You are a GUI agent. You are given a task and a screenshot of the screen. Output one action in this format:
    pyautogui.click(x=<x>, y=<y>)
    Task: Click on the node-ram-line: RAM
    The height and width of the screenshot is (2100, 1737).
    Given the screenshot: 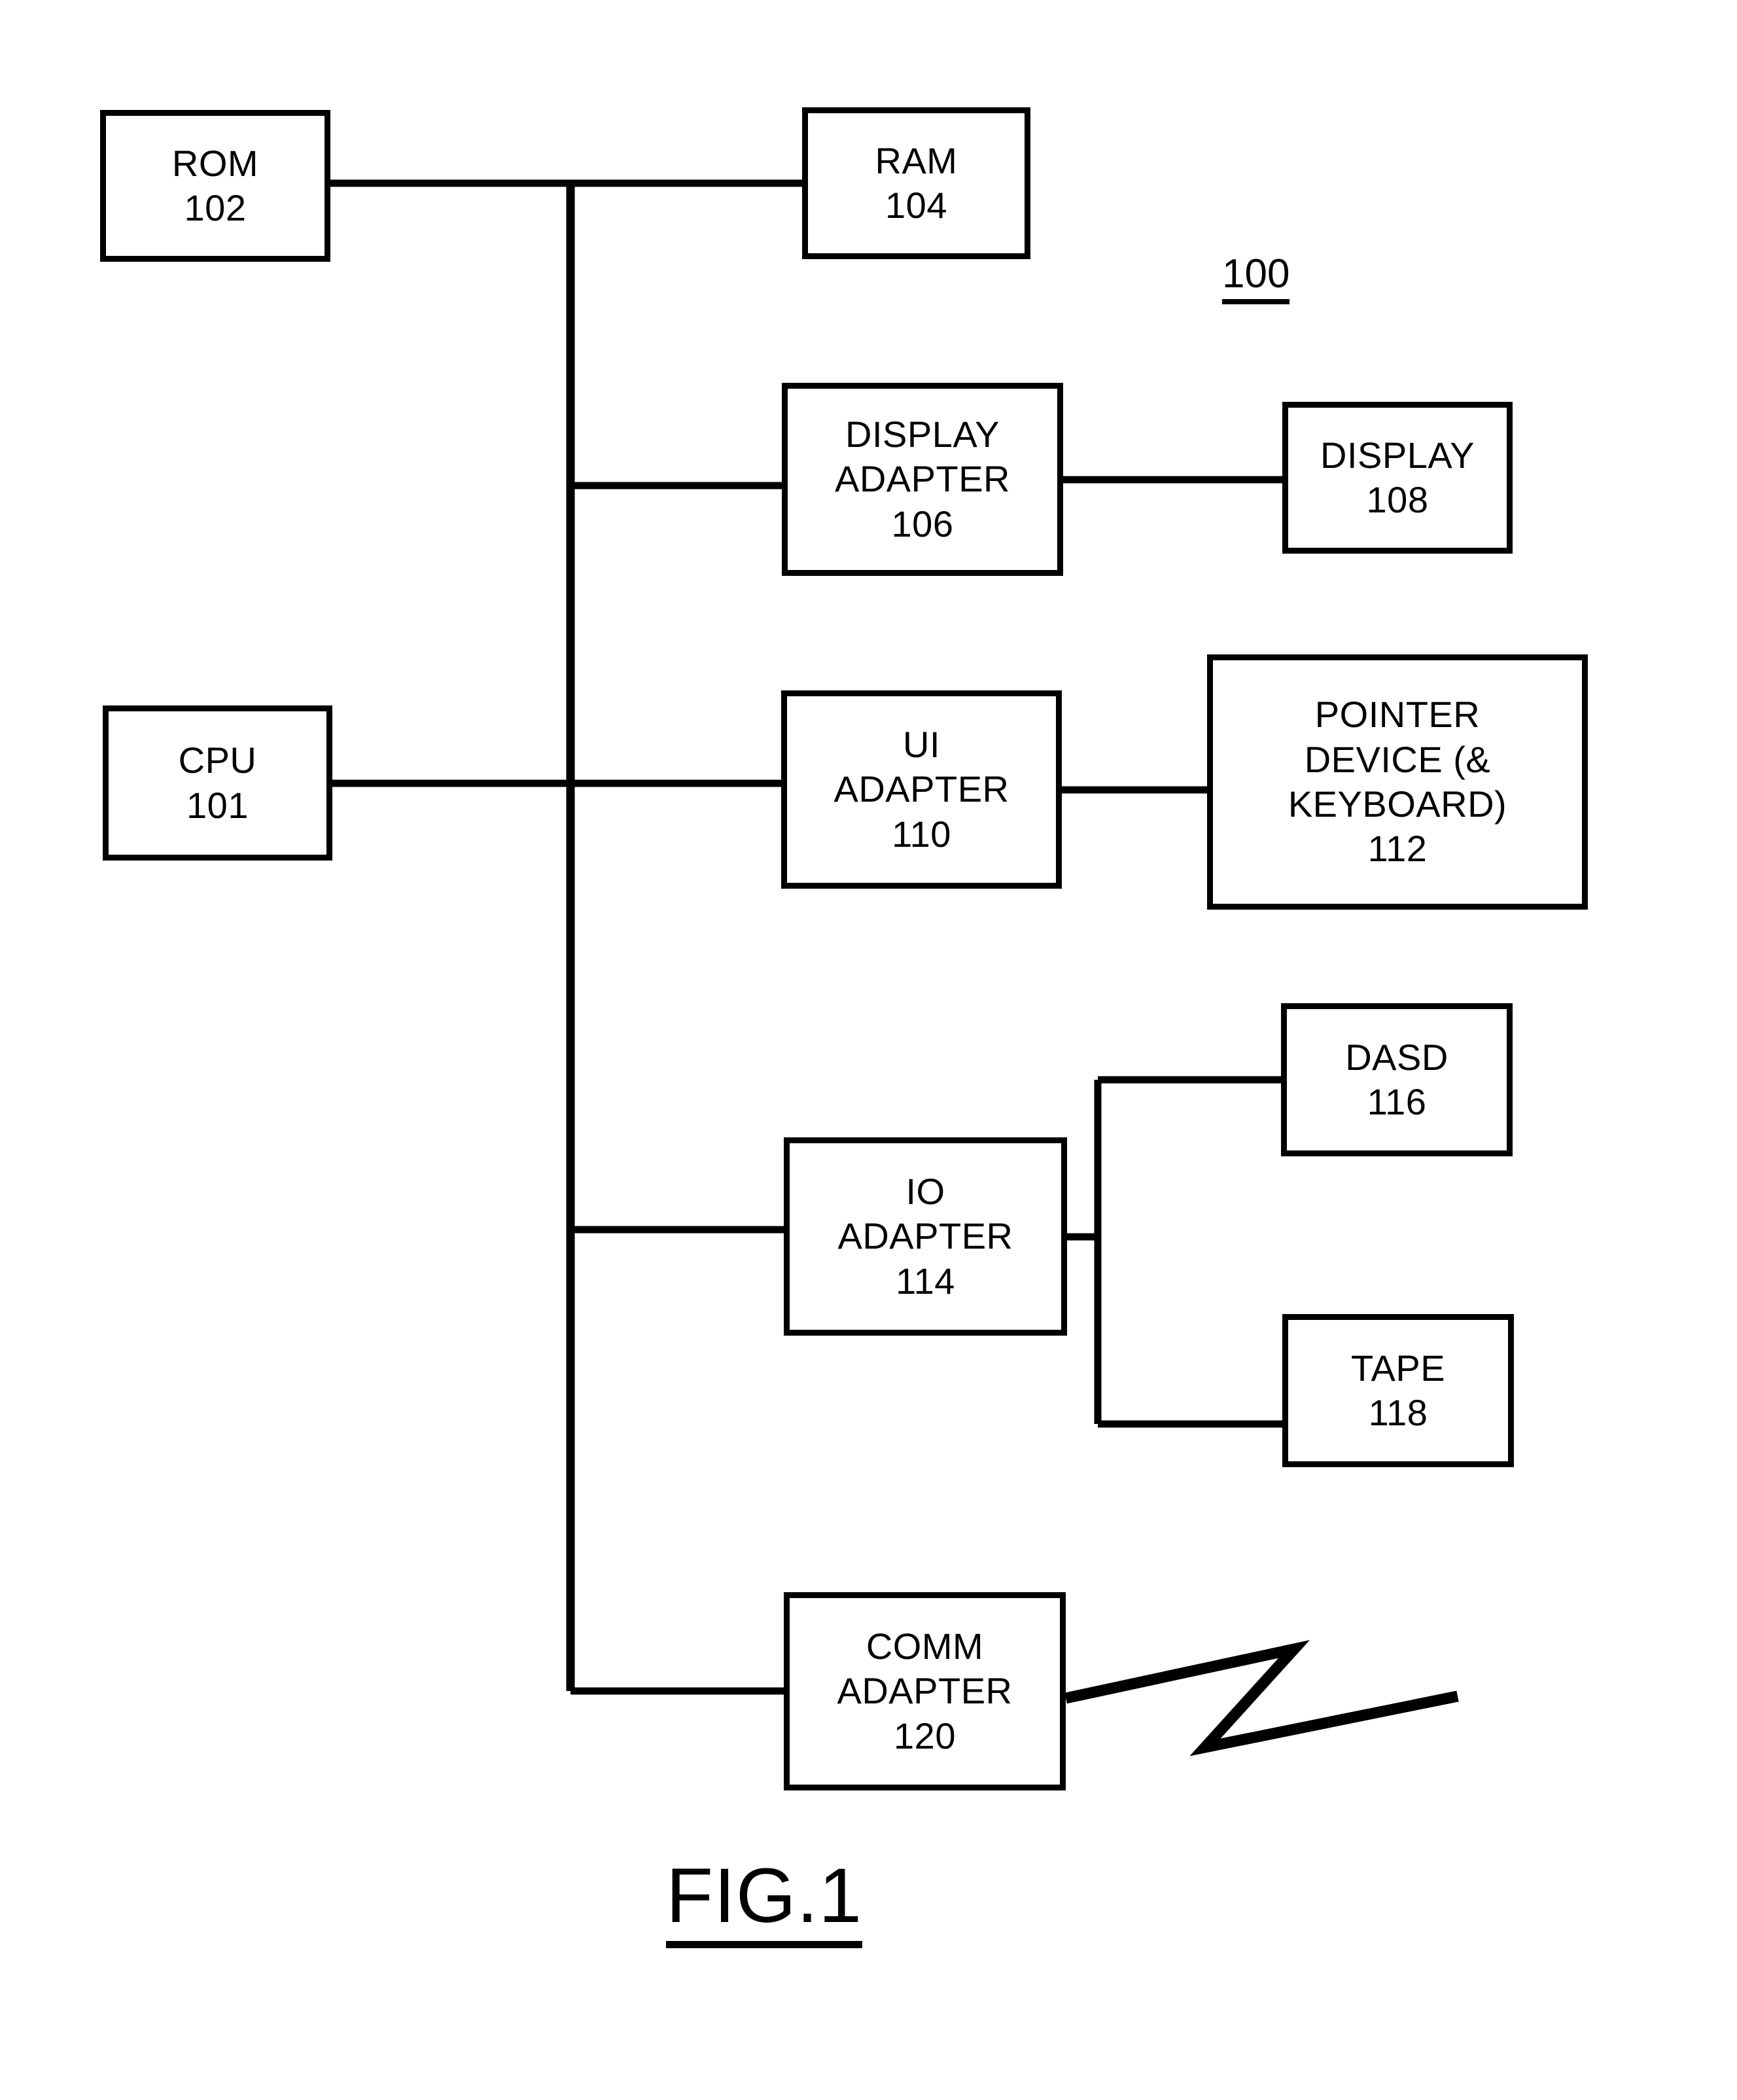 What is the action you would take?
    pyautogui.click(x=917, y=160)
    